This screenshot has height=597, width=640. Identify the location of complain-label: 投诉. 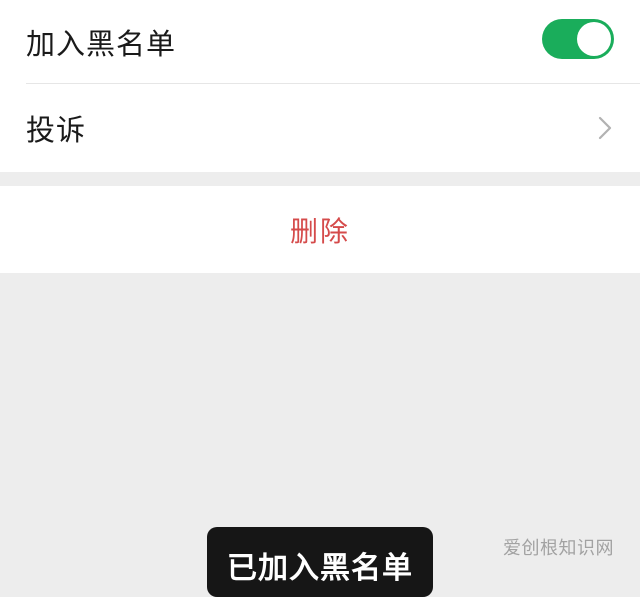
(56, 130).